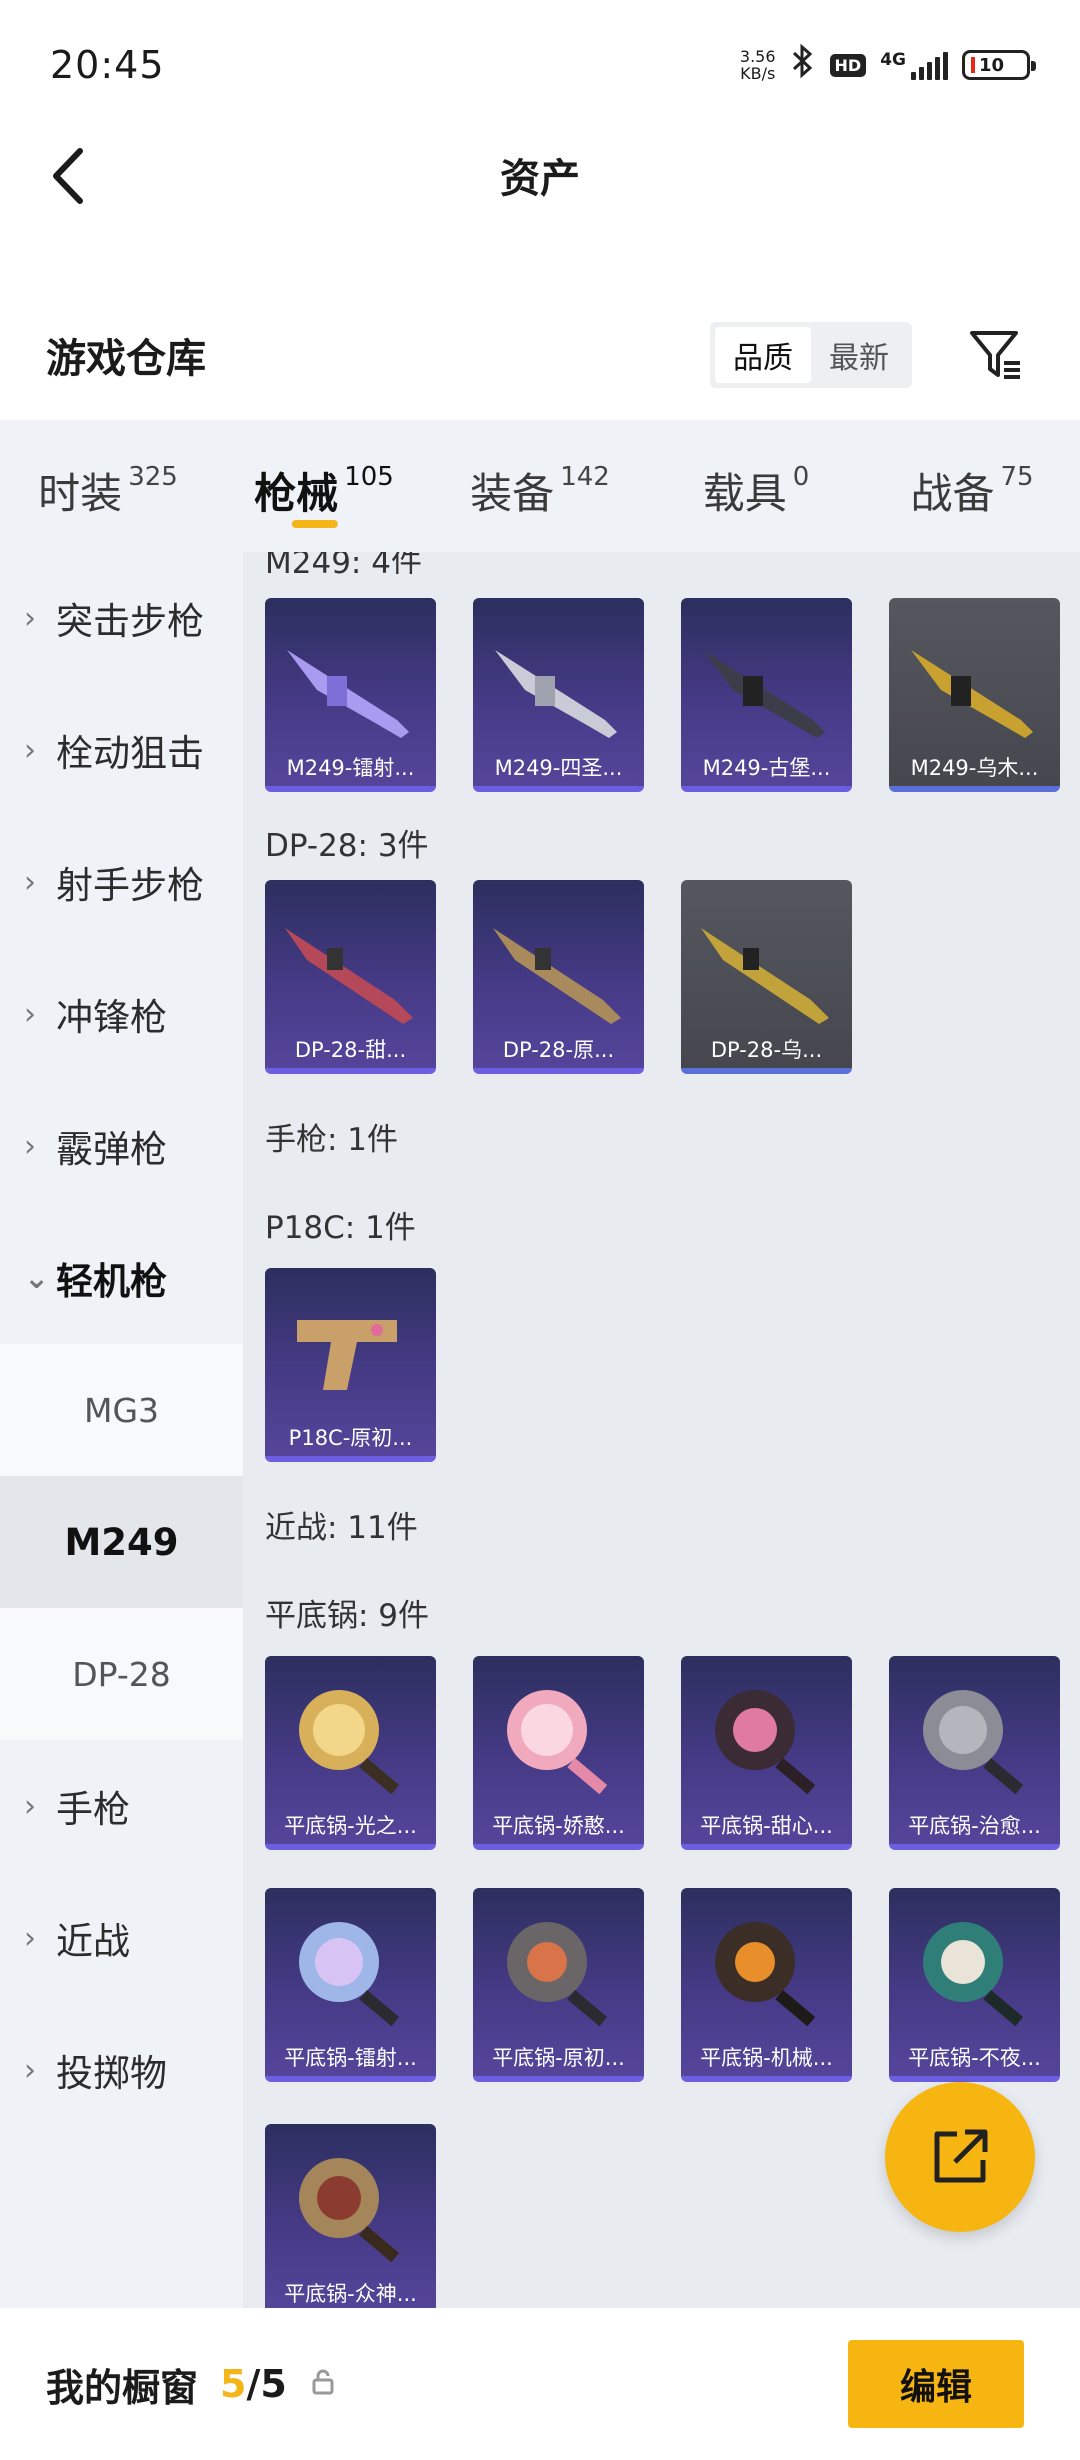 This screenshot has width=1080, height=2460. I want to click on sidebar-sub-dp28: DP-28, so click(121, 1674).